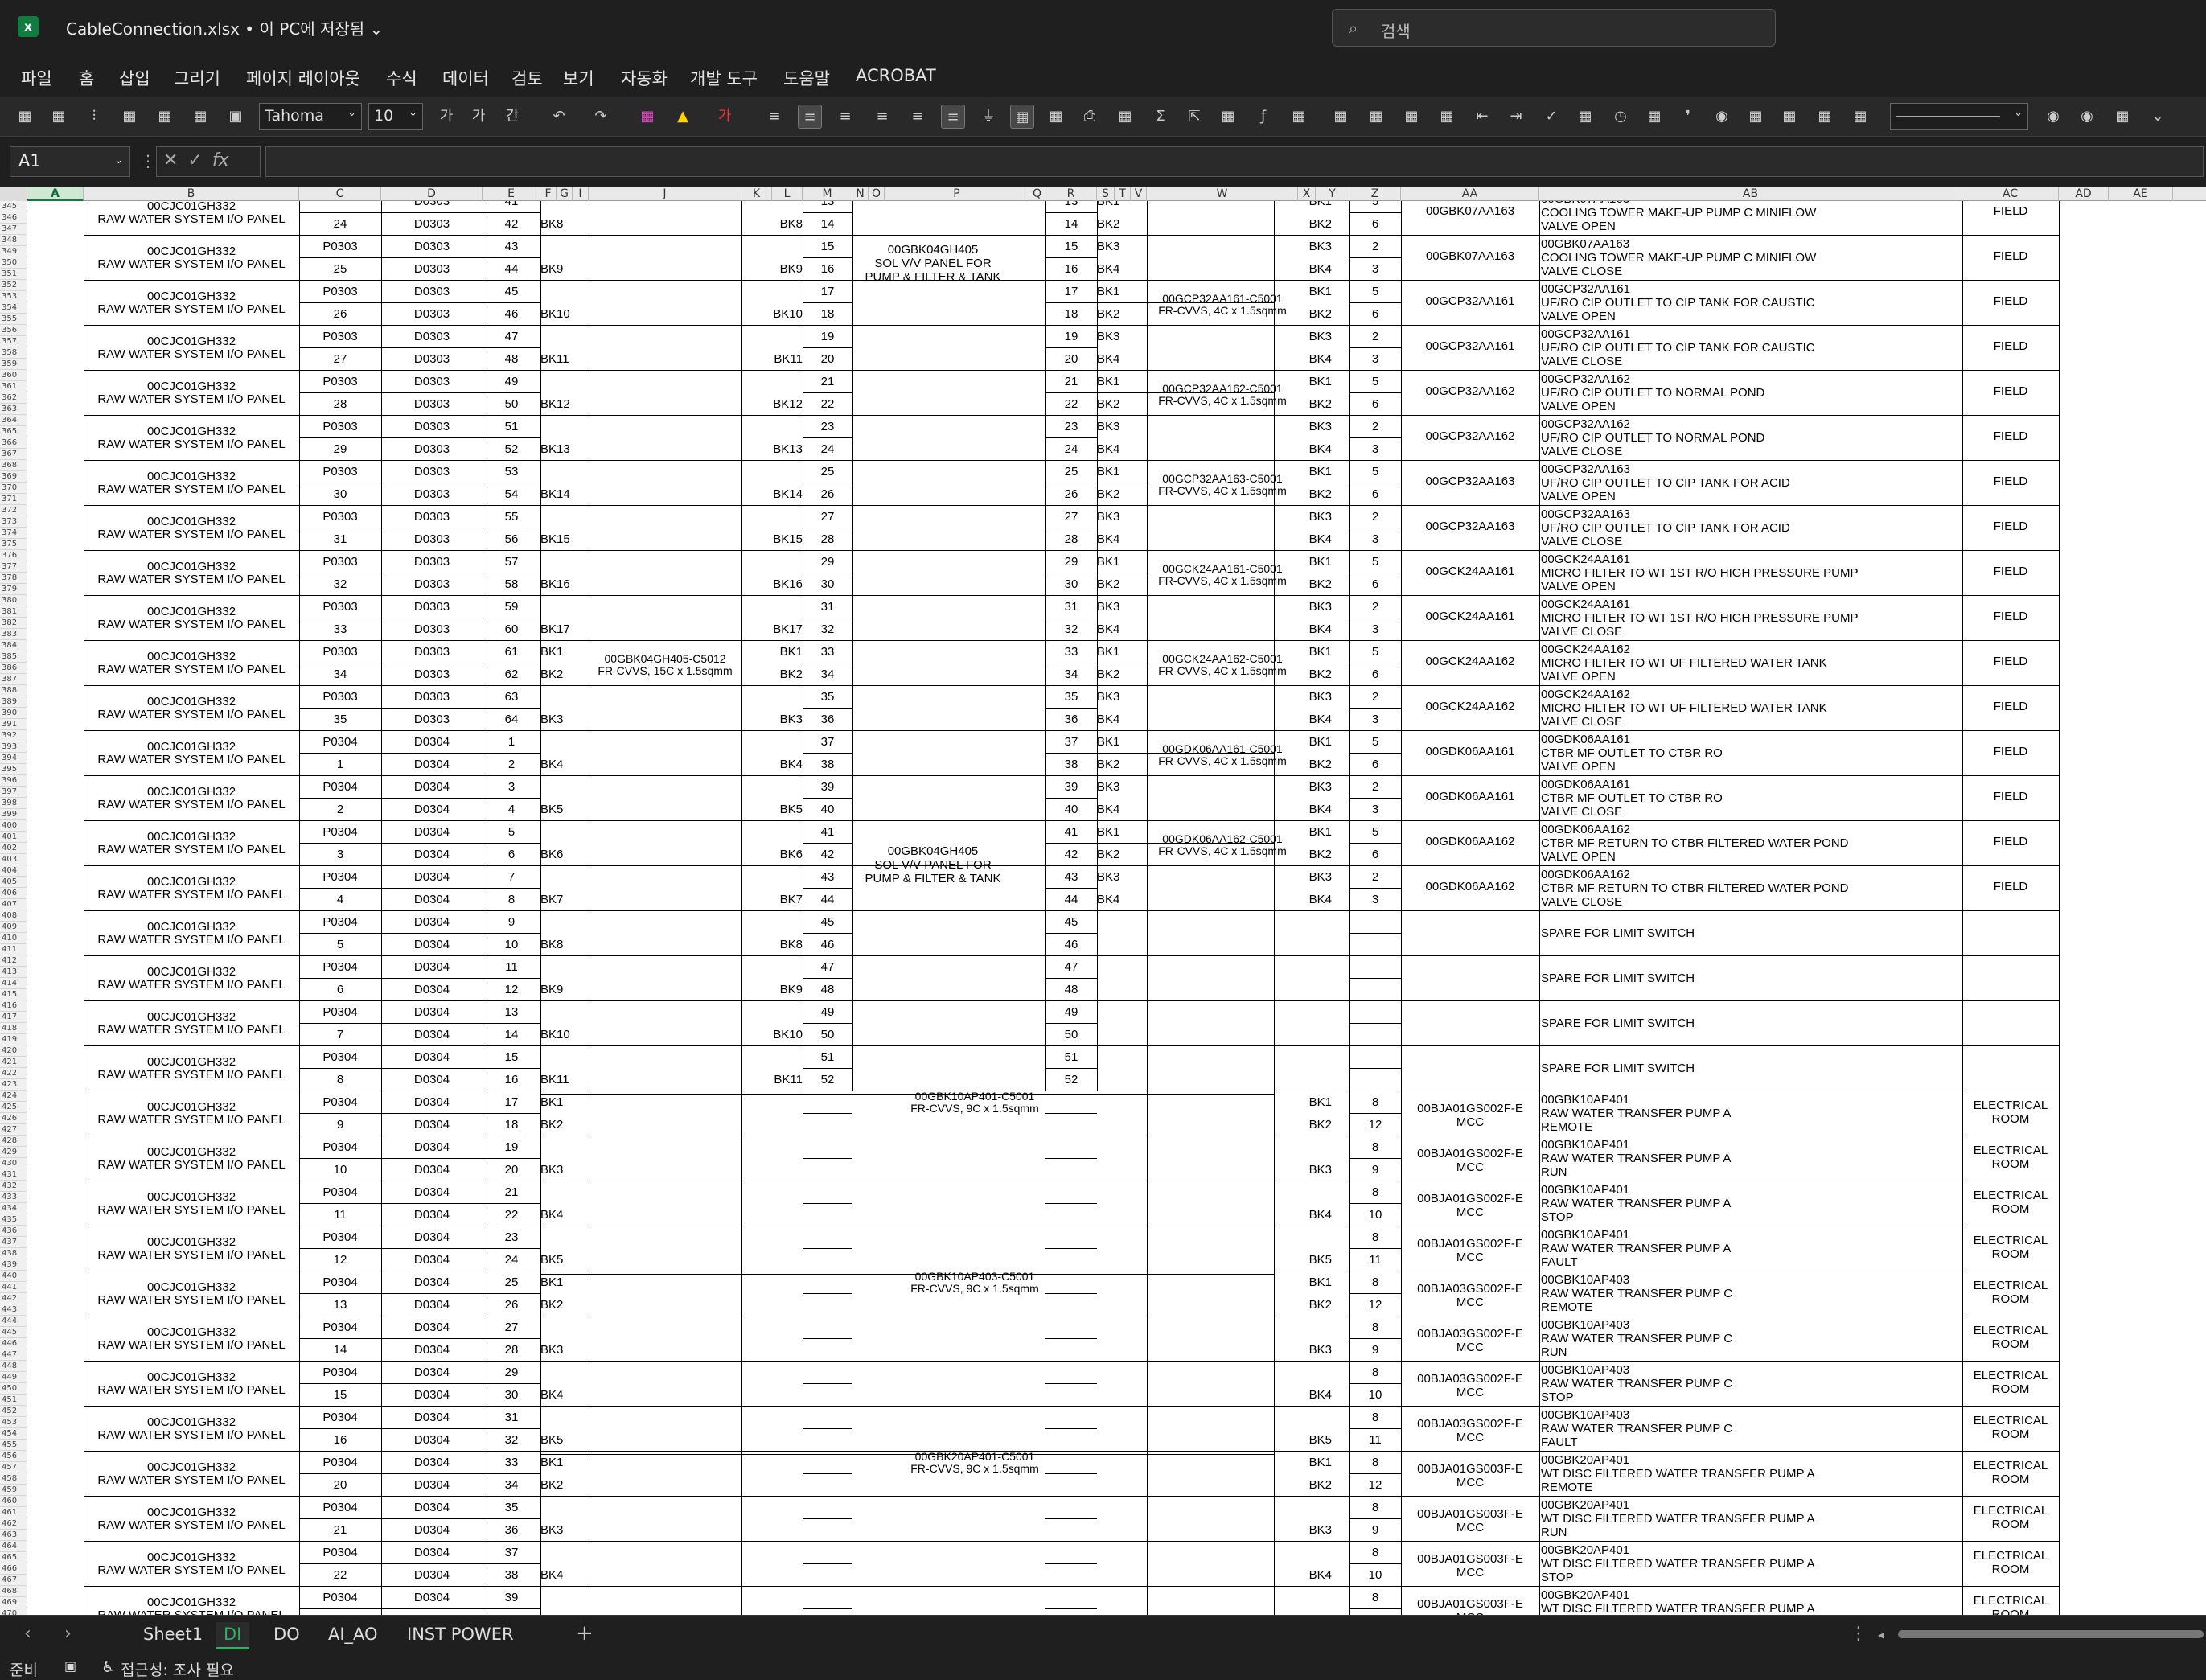 This screenshot has height=1680, width=2206. Describe the element at coordinates (1585, 117) in the screenshot. I see `spelling-icon: ▦` at that location.